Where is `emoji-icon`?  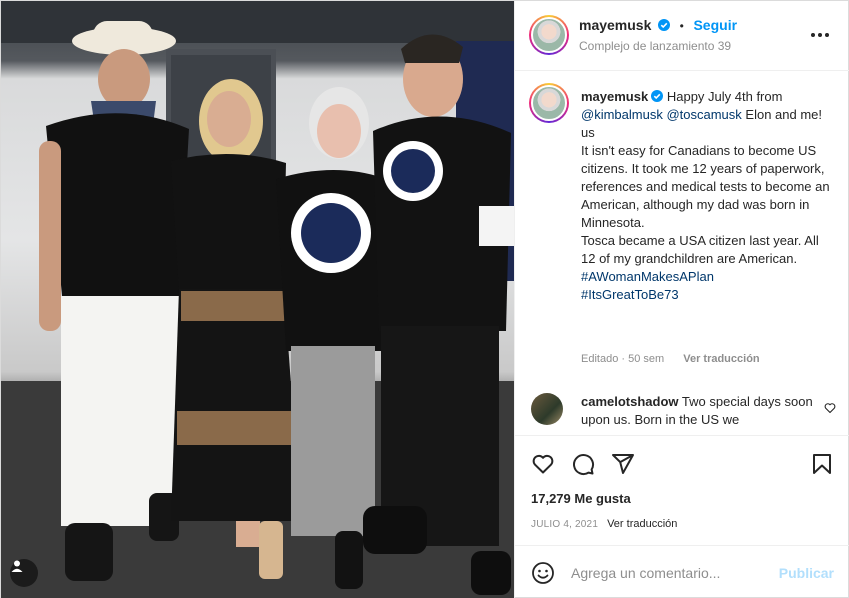
emoji-icon is located at coordinates (543, 573).